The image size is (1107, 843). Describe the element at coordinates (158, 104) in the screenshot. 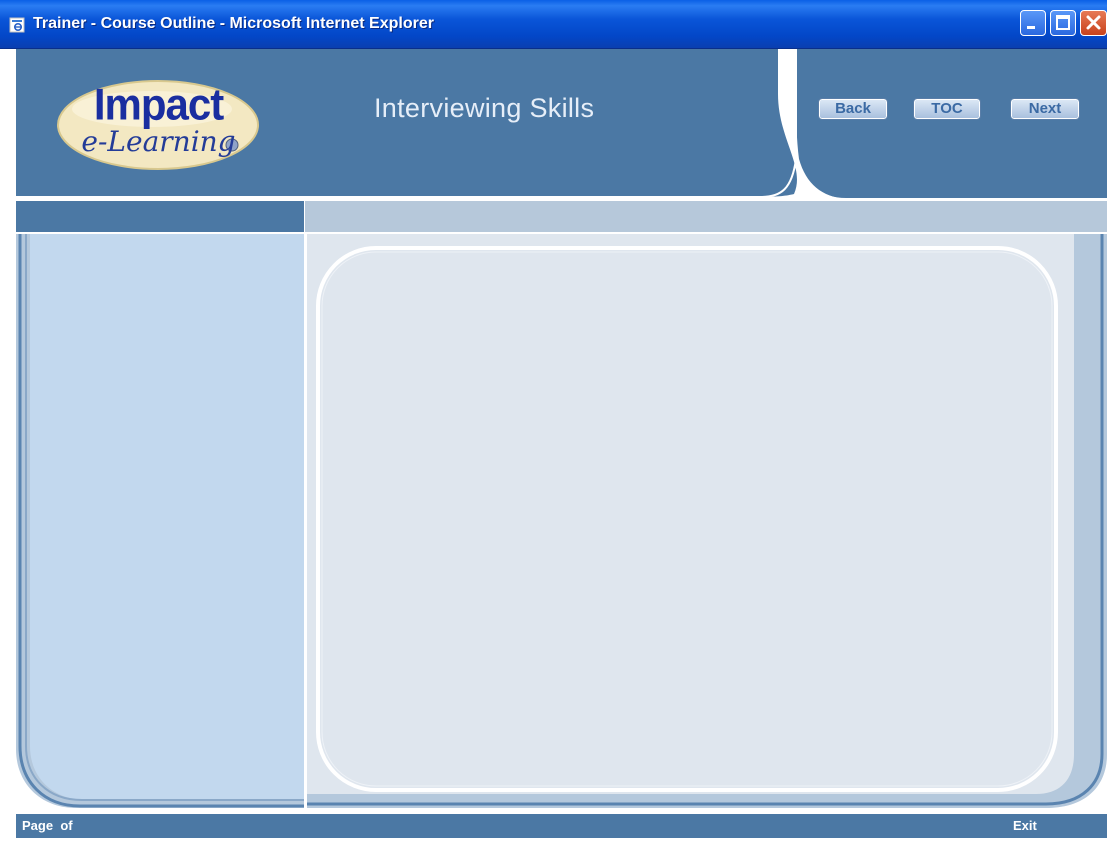

I see `logo-text-impact: Impact` at that location.